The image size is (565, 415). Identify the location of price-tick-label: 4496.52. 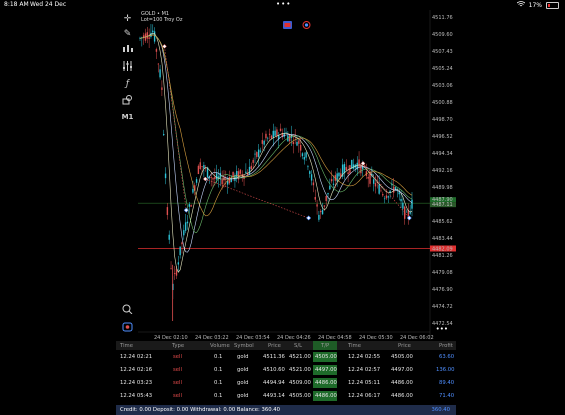
(442, 137).